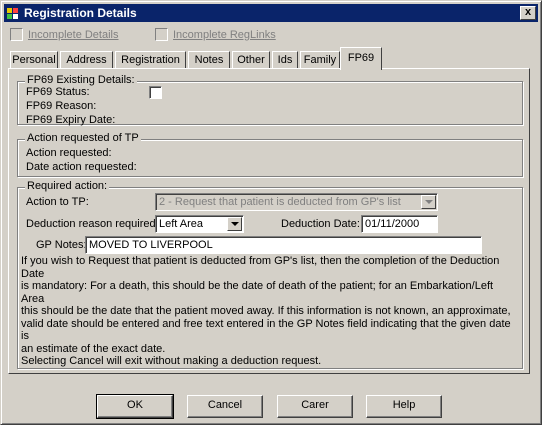 The height and width of the screenshot is (425, 542). Describe the element at coordinates (181, 224) in the screenshot. I see `deduction-reason-value: Left Area` at that location.